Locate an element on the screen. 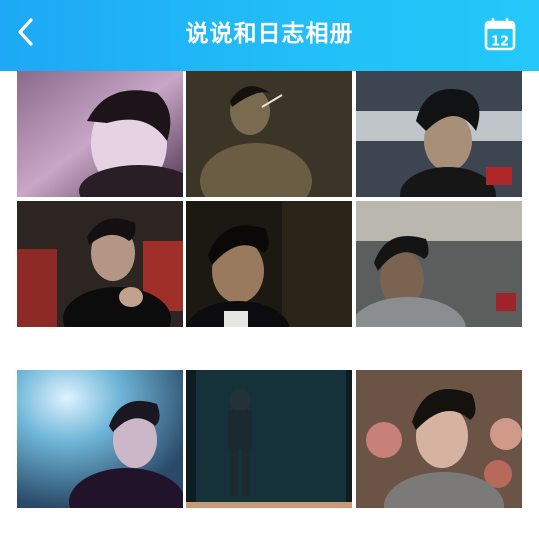 The image size is (539, 539). calendar-button: 12 is located at coordinates (500, 35).